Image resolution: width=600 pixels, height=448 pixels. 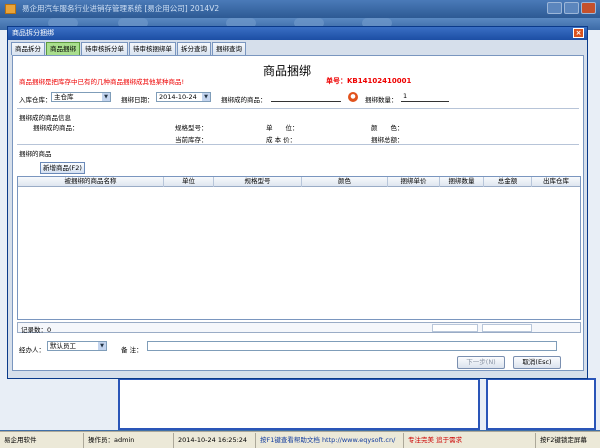 I want to click on app-logo-icon, so click(x=10, y=9).